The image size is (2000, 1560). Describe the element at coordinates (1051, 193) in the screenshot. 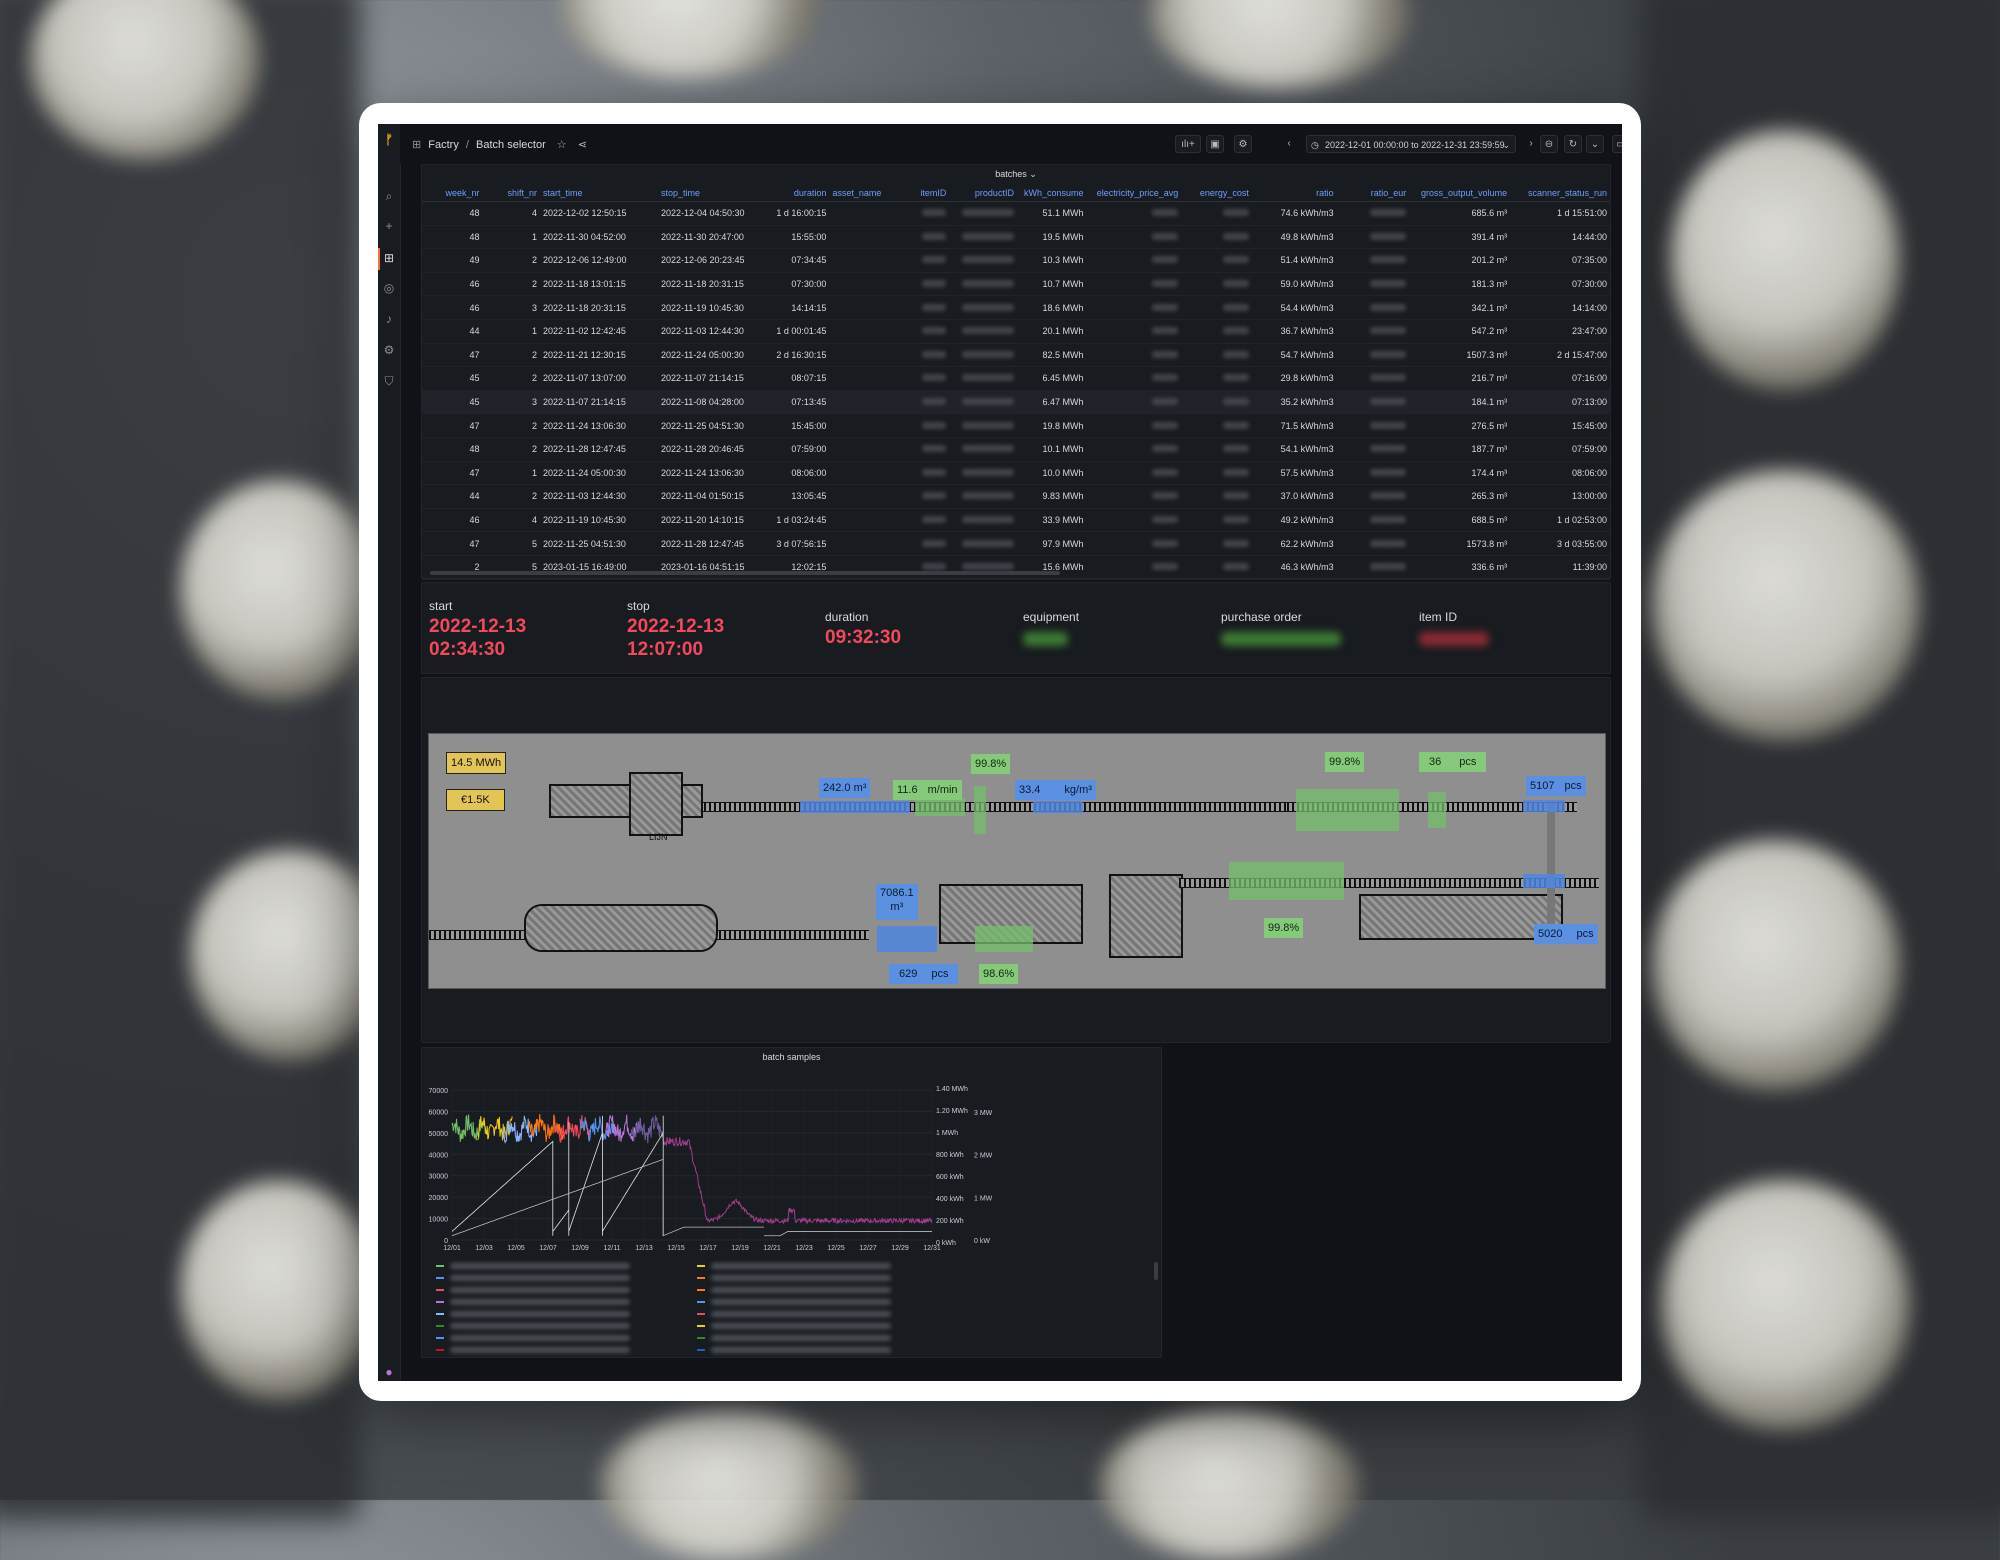

I see `column-header-kwh-consume: kWh_consume` at that location.